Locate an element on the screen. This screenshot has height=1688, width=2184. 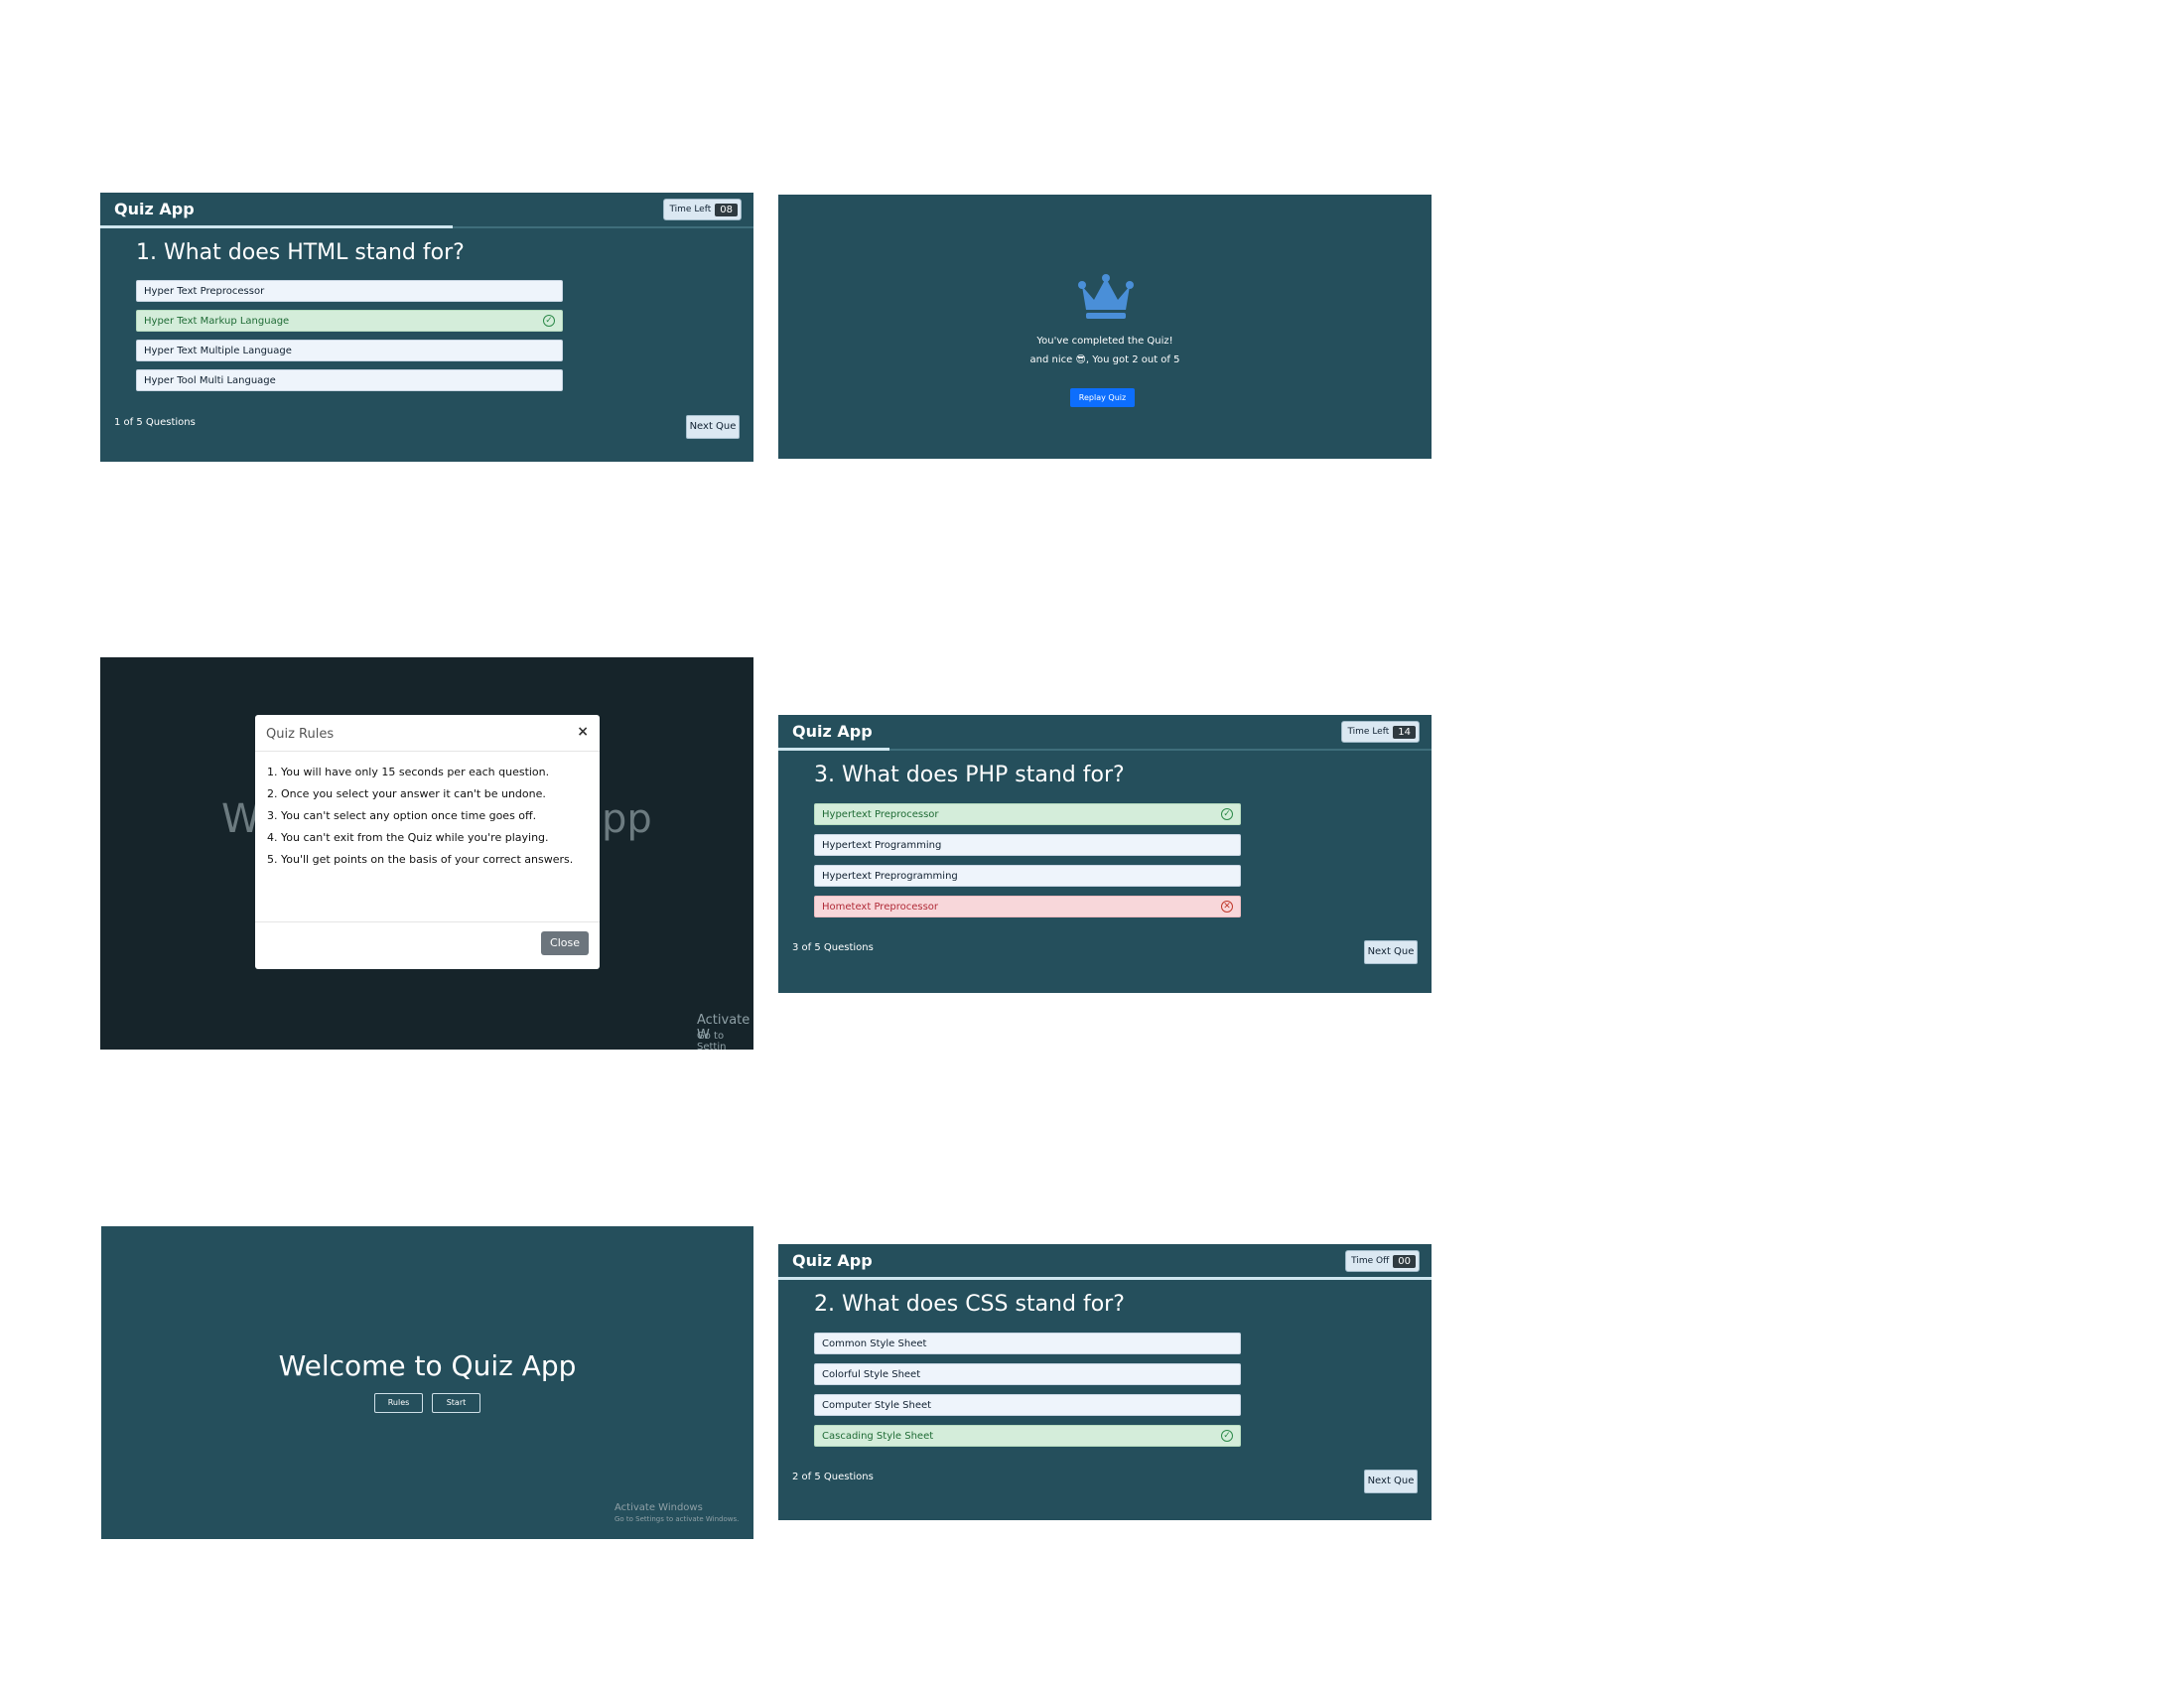
option-1: Common Style Sheet is located at coordinates (1027, 1343).